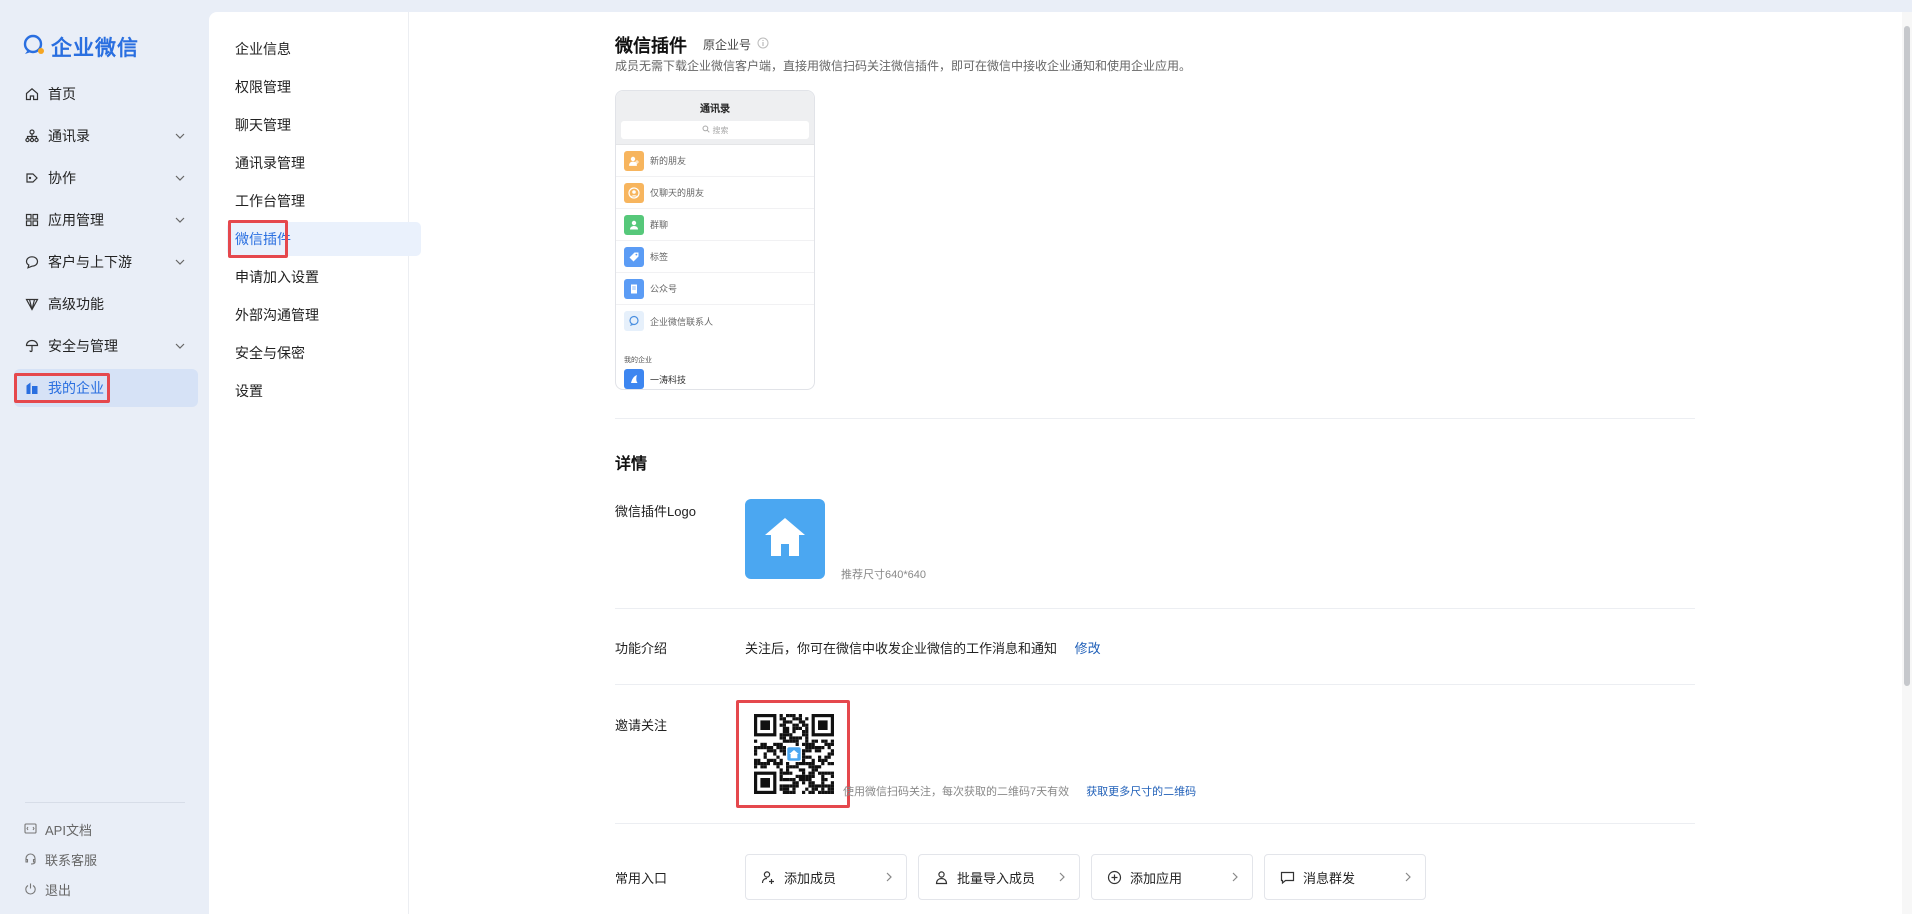 The width and height of the screenshot is (1912, 914). Describe the element at coordinates (664, 289) in the screenshot. I see `contact-label: 公众号` at that location.